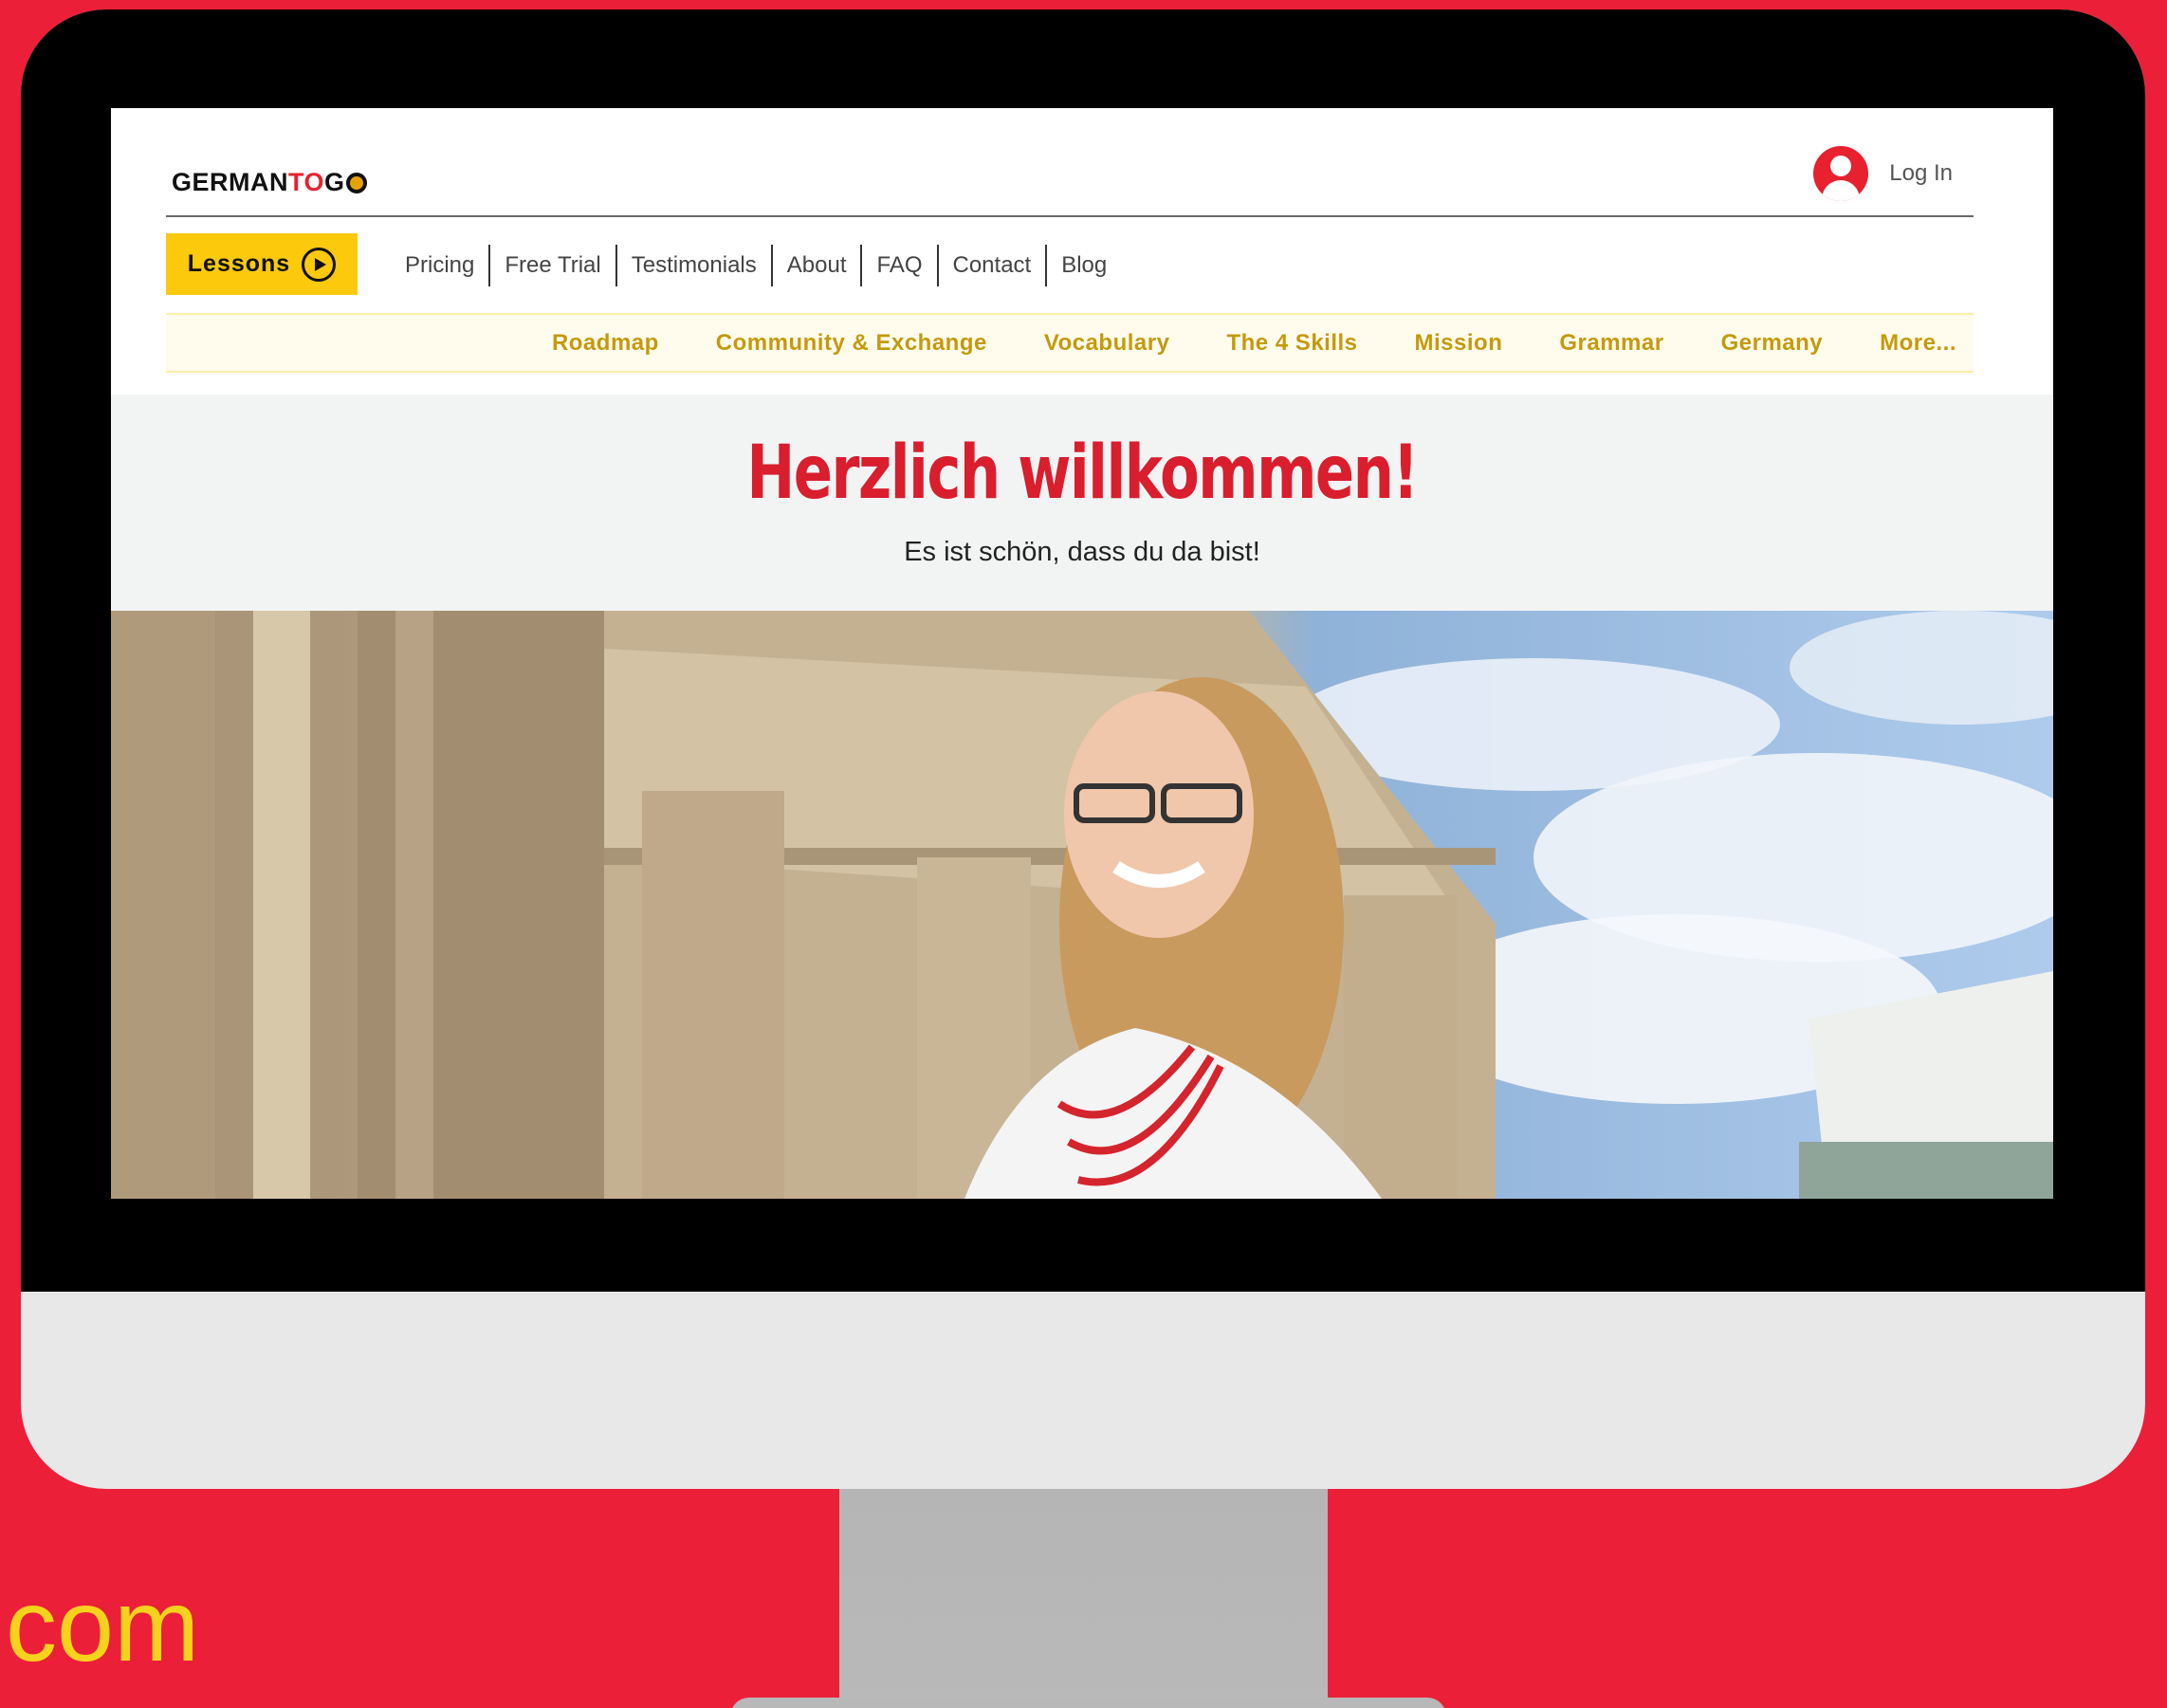 This screenshot has width=2167, height=1708. I want to click on logo-dot-icon, so click(356, 182).